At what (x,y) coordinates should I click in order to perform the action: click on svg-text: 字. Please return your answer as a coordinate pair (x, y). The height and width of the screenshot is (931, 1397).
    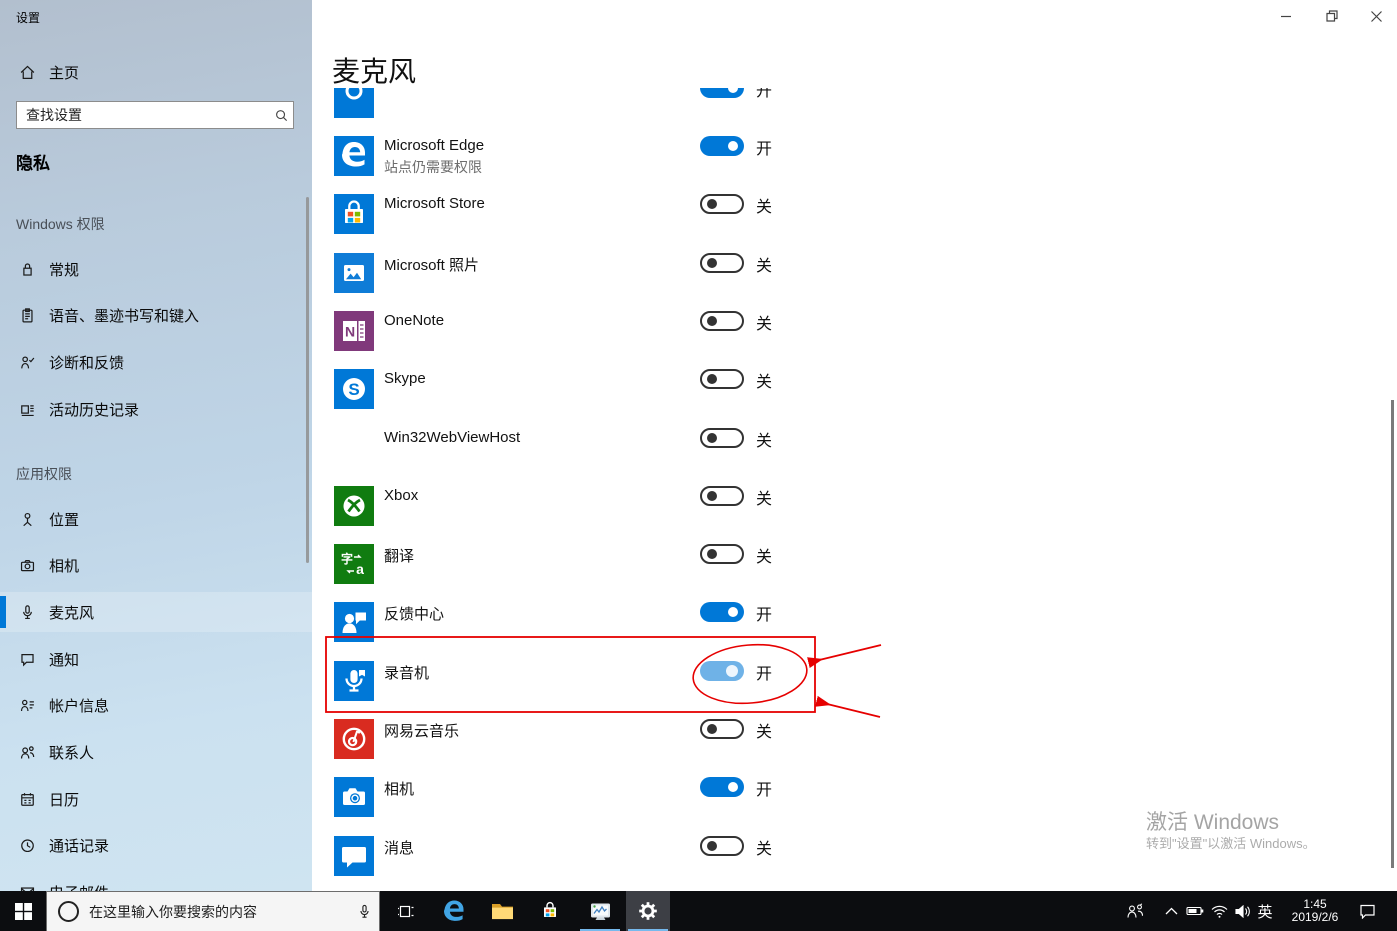
    Looking at the image, I should click on (347, 558).